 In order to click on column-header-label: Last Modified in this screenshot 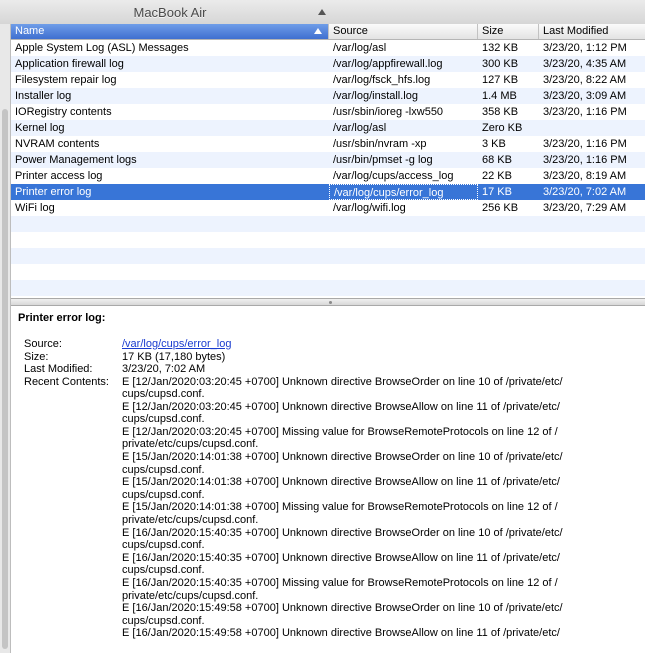, I will do `click(576, 31)`.